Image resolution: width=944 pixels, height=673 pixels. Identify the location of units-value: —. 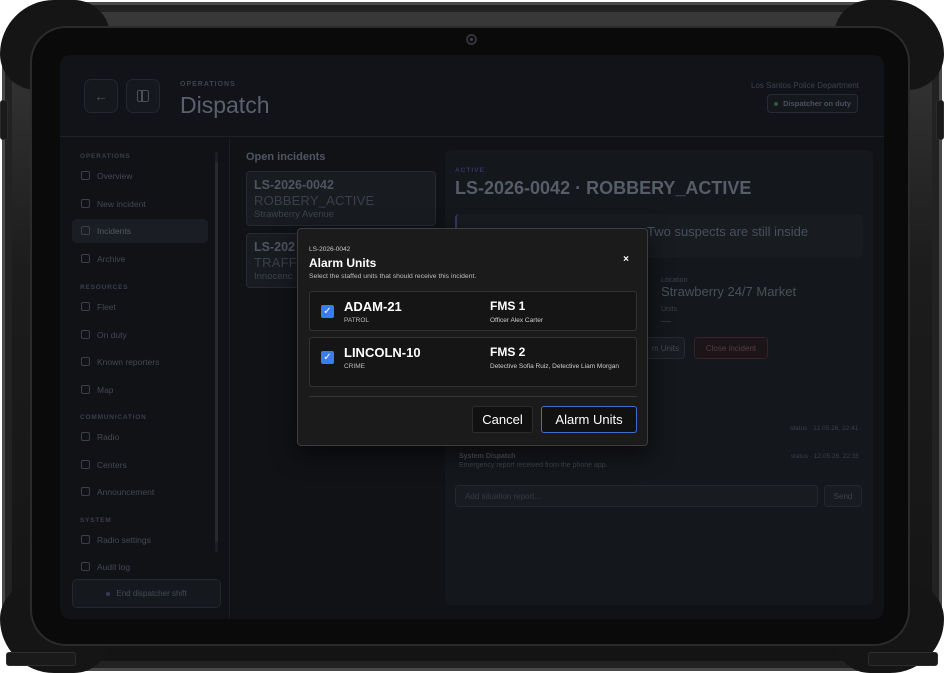
(666, 321).